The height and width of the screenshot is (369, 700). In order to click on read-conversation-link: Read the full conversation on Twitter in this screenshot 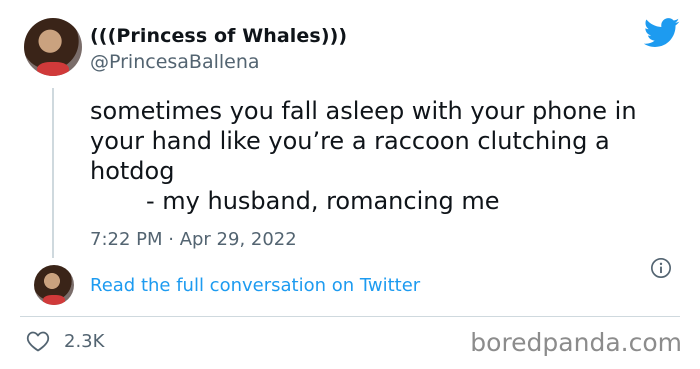, I will do `click(255, 285)`.